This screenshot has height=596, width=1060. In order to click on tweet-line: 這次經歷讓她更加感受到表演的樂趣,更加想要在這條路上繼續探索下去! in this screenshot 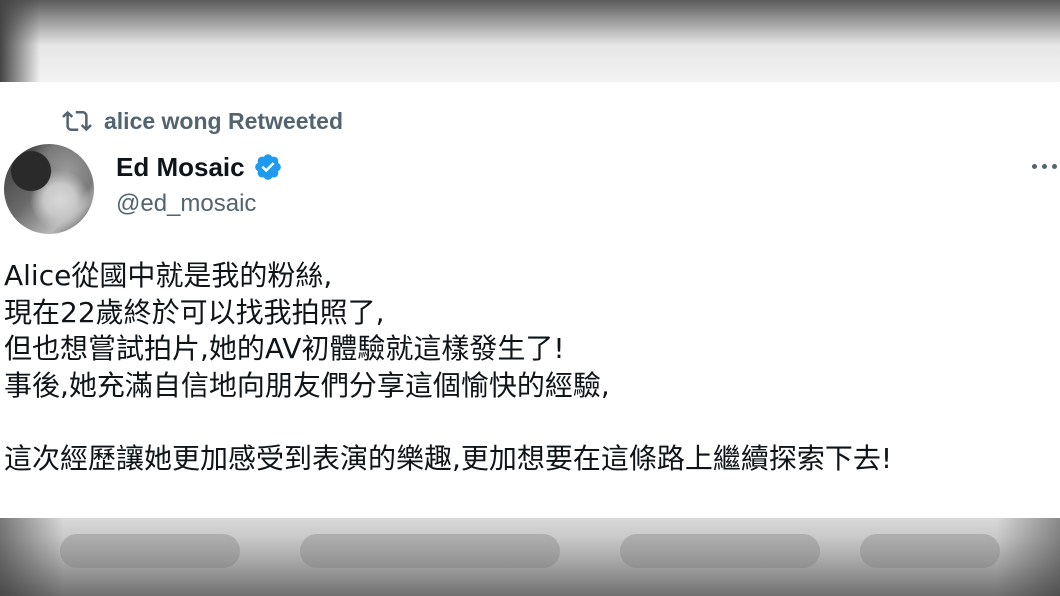, I will do `click(448, 458)`.